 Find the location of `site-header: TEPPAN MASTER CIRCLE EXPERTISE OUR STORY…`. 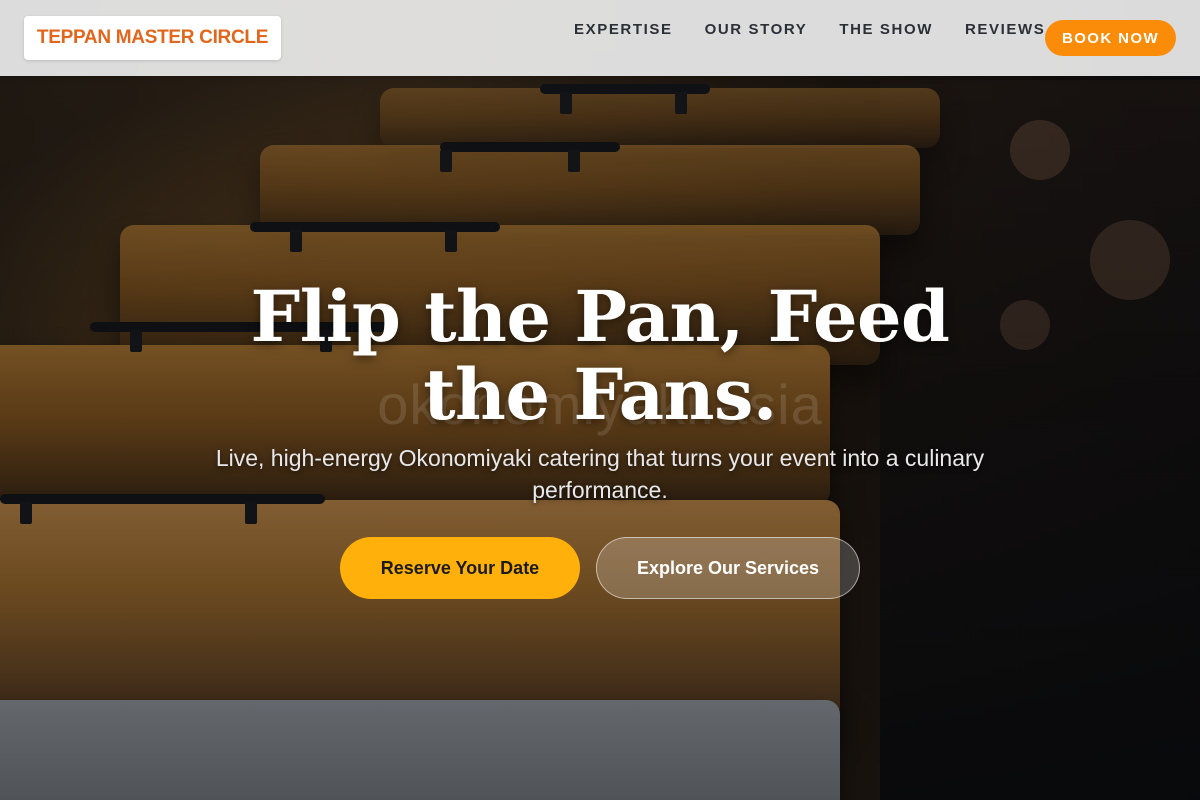

site-header: TEPPAN MASTER CIRCLE EXPERTISE OUR STORY… is located at coordinates (600, 38).